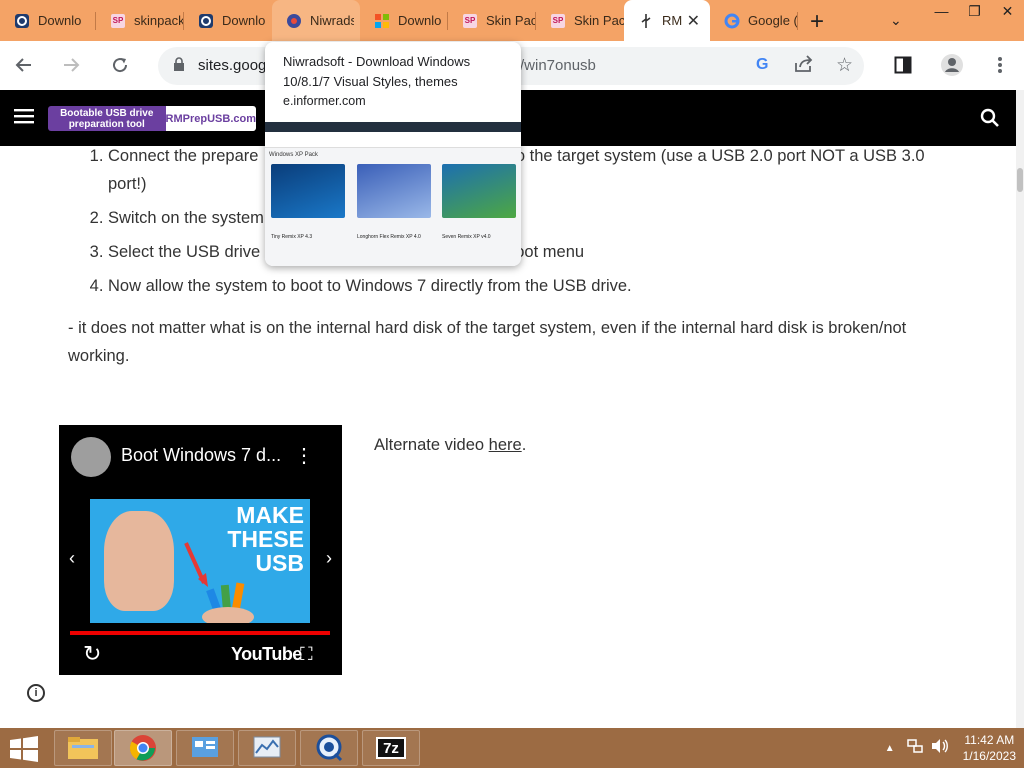 This screenshot has width=1024, height=768. What do you see at coordinates (24, 749) in the screenshot?
I see `windows-start-icon` at bounding box center [24, 749].